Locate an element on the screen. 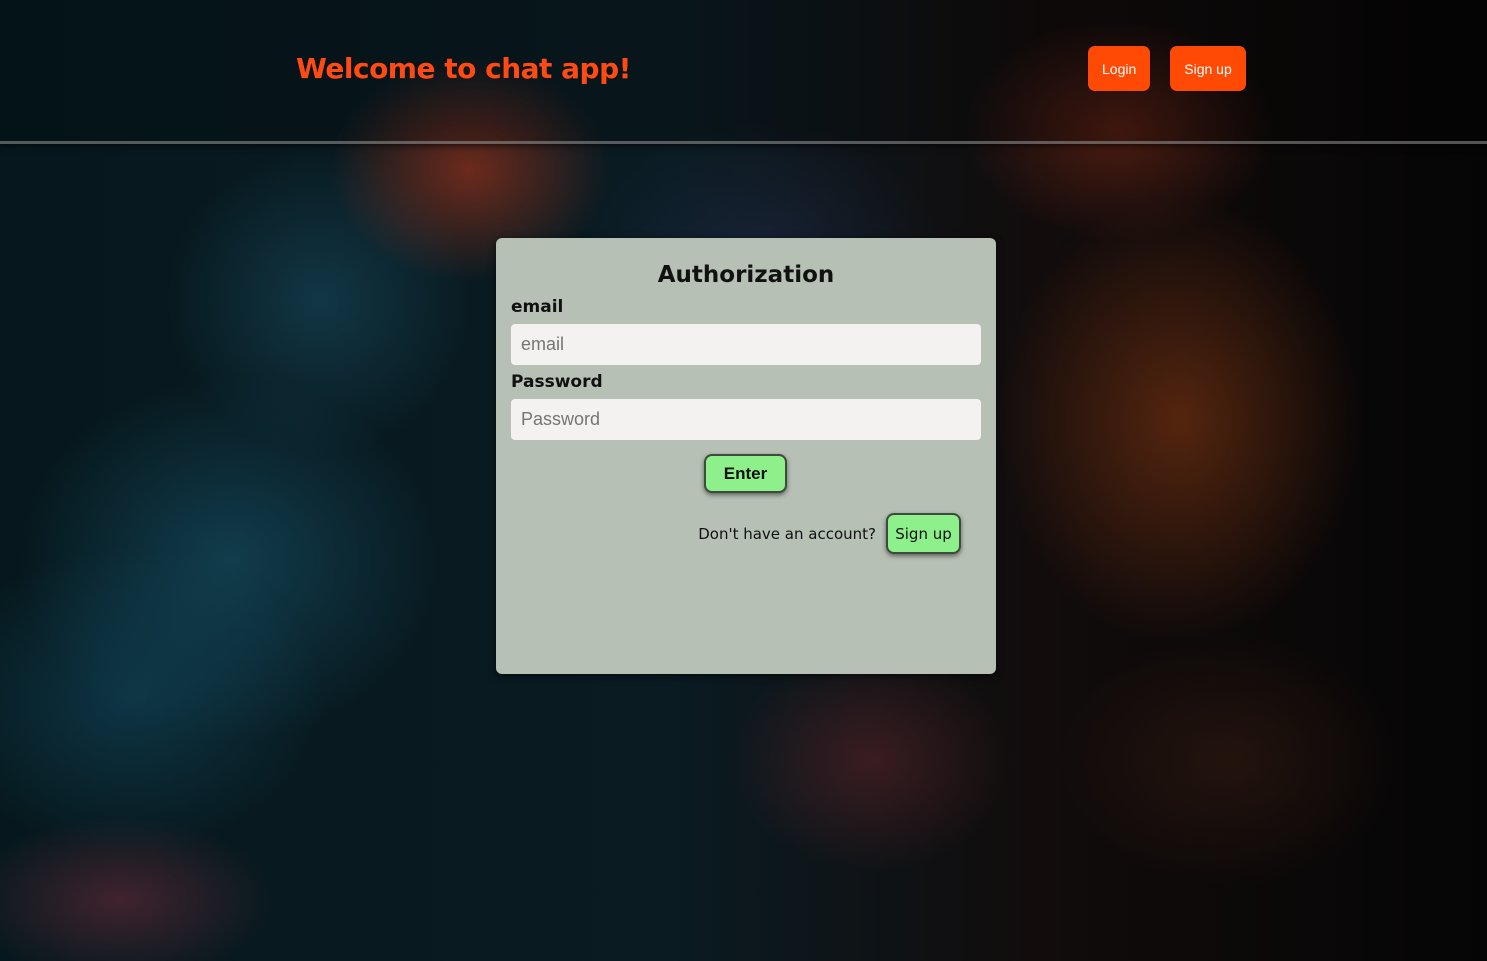 Image resolution: width=1487 pixels, height=961 pixels. enter-button: Enter is located at coordinates (745, 473).